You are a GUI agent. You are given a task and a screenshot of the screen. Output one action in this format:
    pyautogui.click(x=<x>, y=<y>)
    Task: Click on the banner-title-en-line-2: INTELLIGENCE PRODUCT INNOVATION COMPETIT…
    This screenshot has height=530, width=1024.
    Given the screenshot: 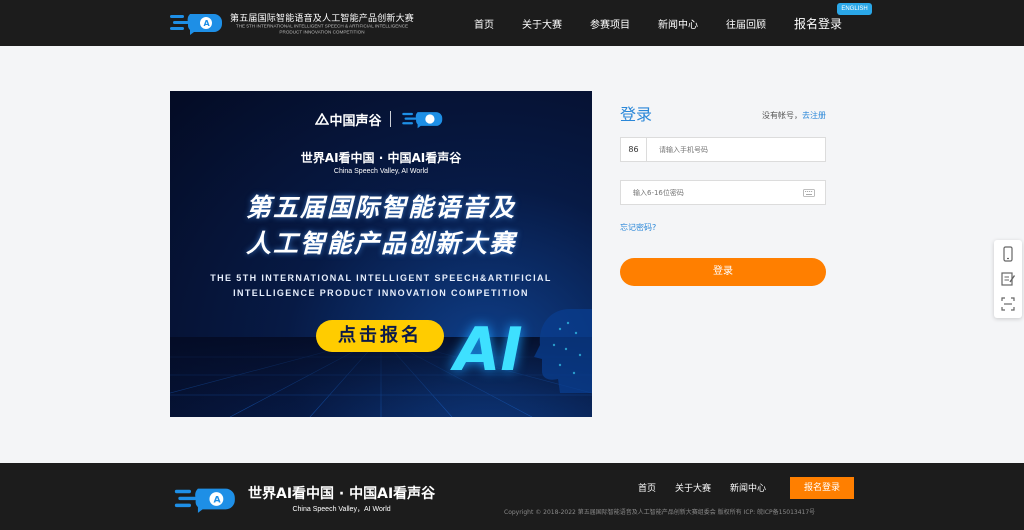 What is the action you would take?
    pyautogui.click(x=381, y=293)
    